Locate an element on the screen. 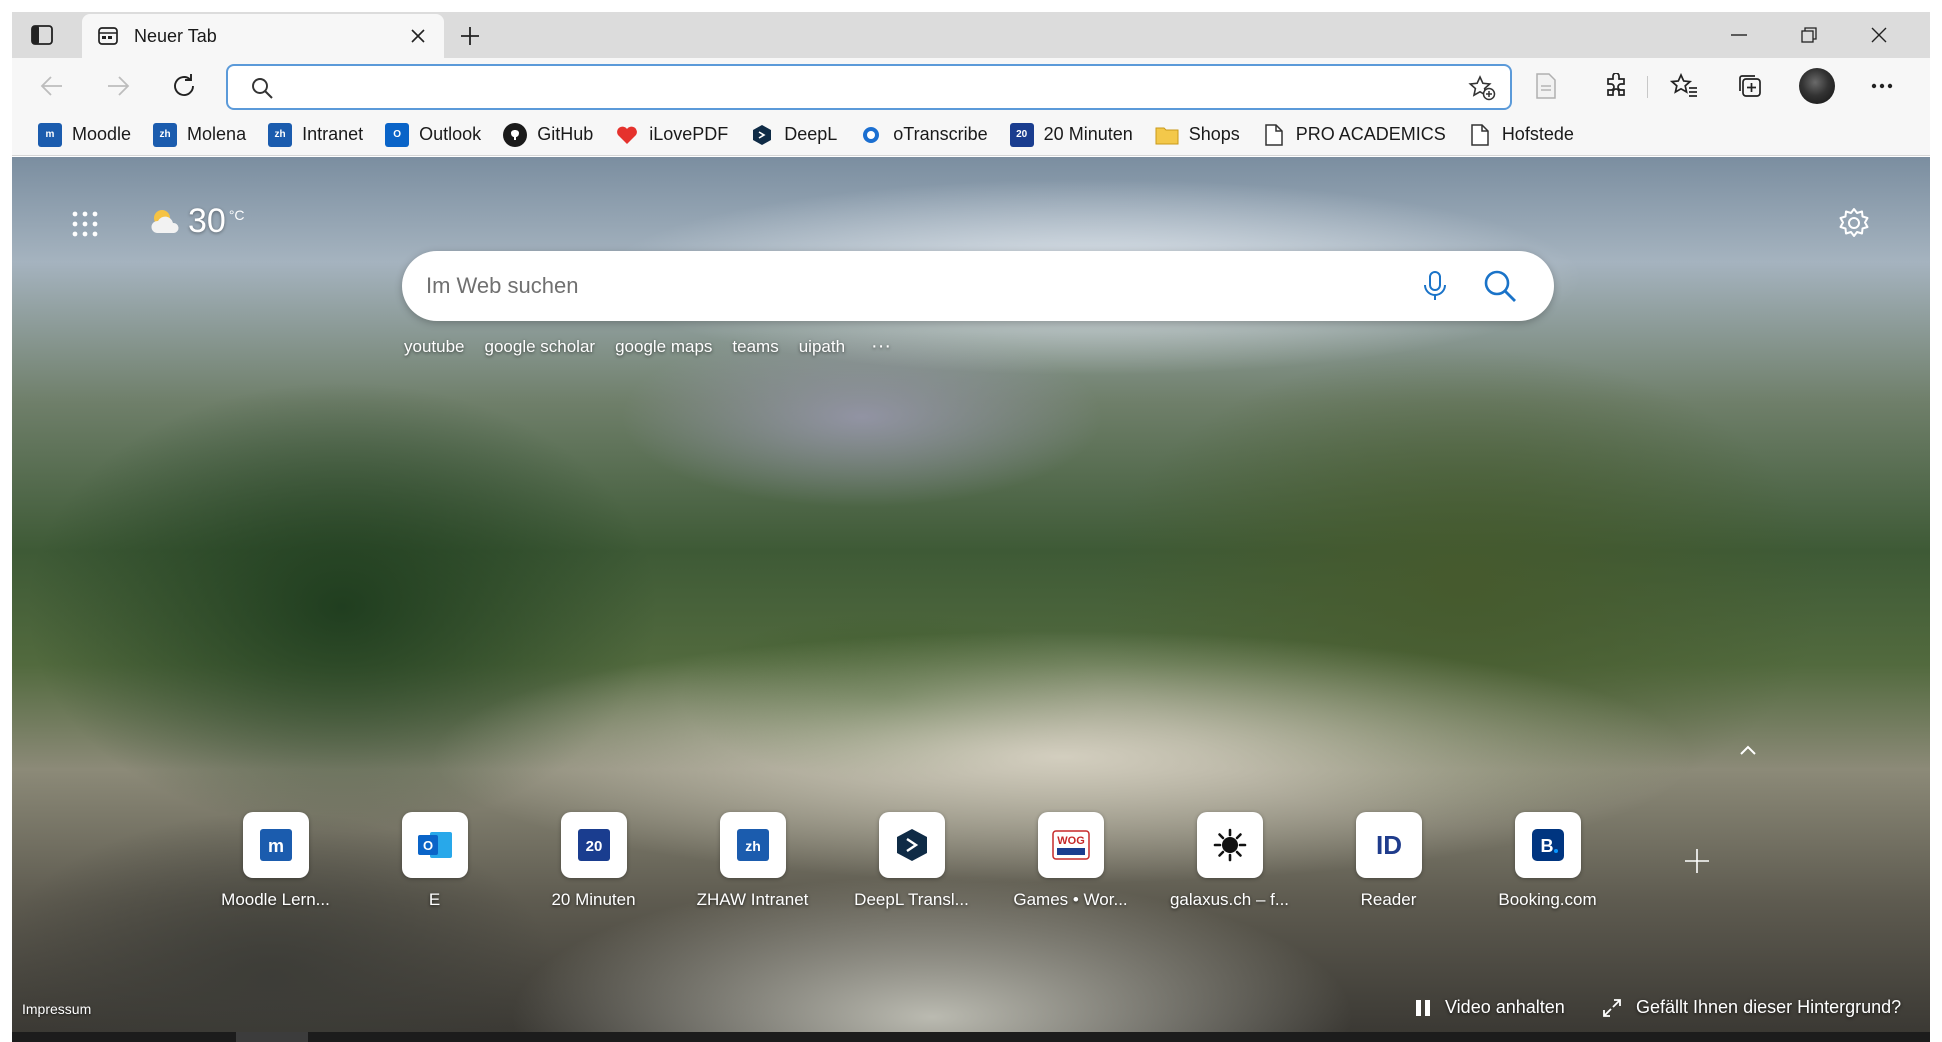 This screenshot has width=1942, height=1042. bookmark-pro-academics: PRO ACADEMICS is located at coordinates (1354, 135).